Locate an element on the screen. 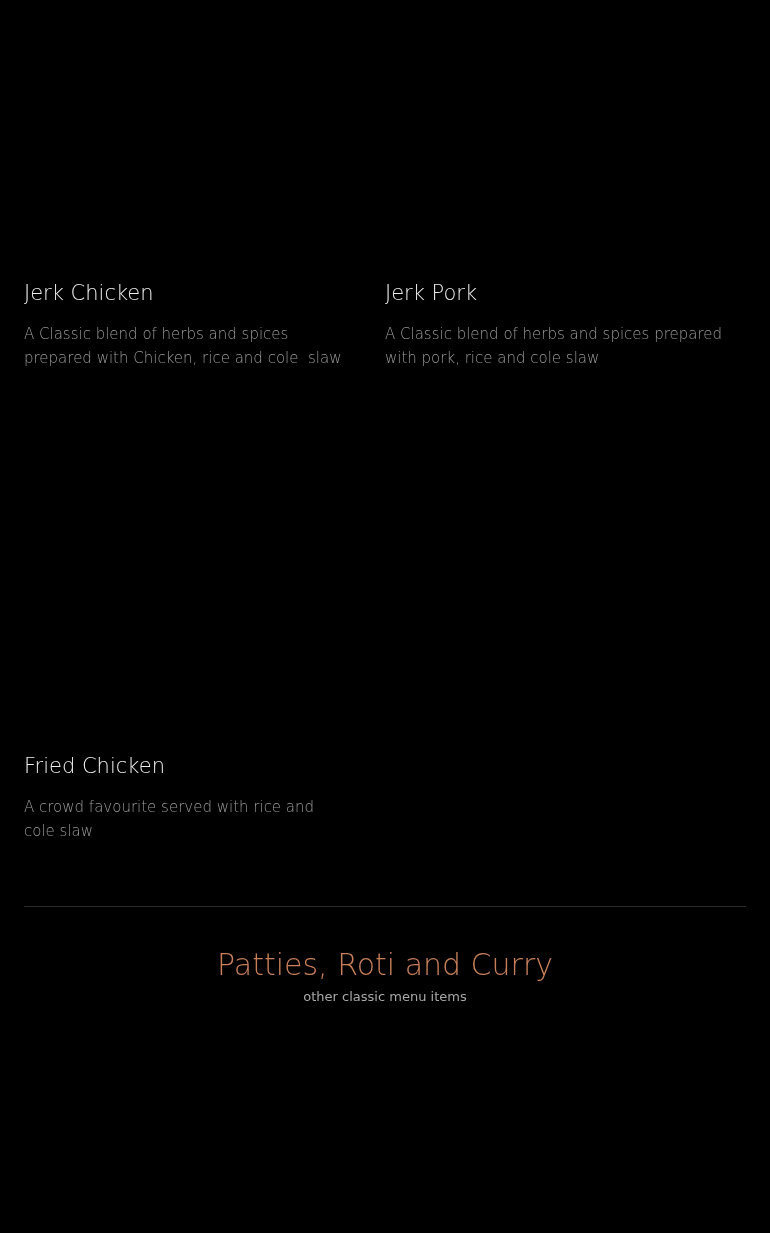 The height and width of the screenshot is (1233, 770). menu-item-description: A crowd favourite served with rice and cole slaw is located at coordinates (170, 820).